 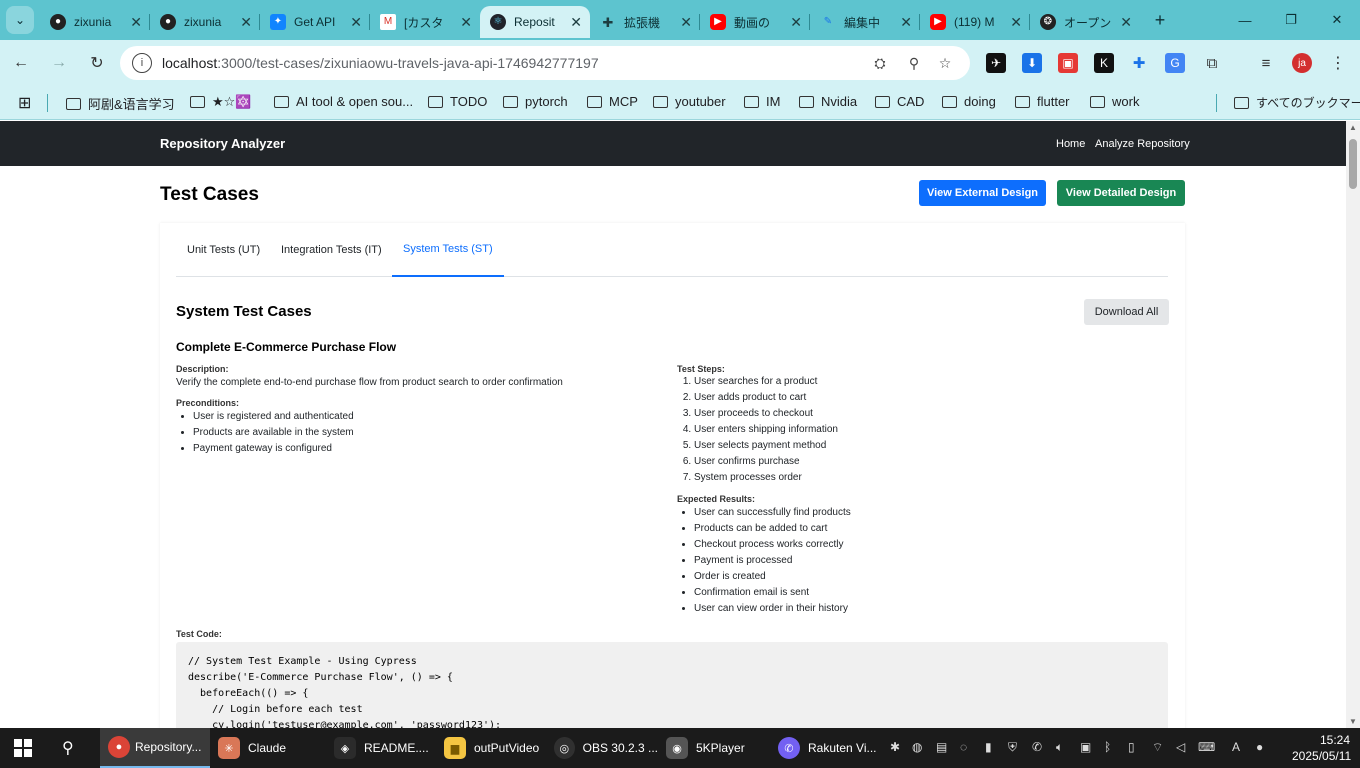 I want to click on bookmark-folder: flutter, so click(x=1042, y=101).